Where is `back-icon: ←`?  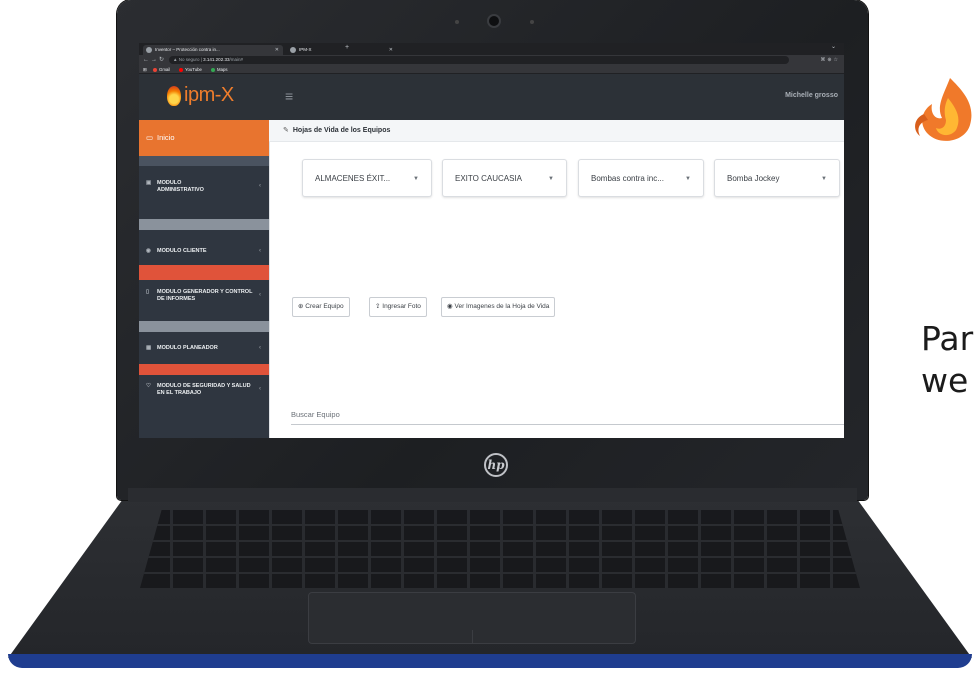 back-icon: ← is located at coordinates (146, 60).